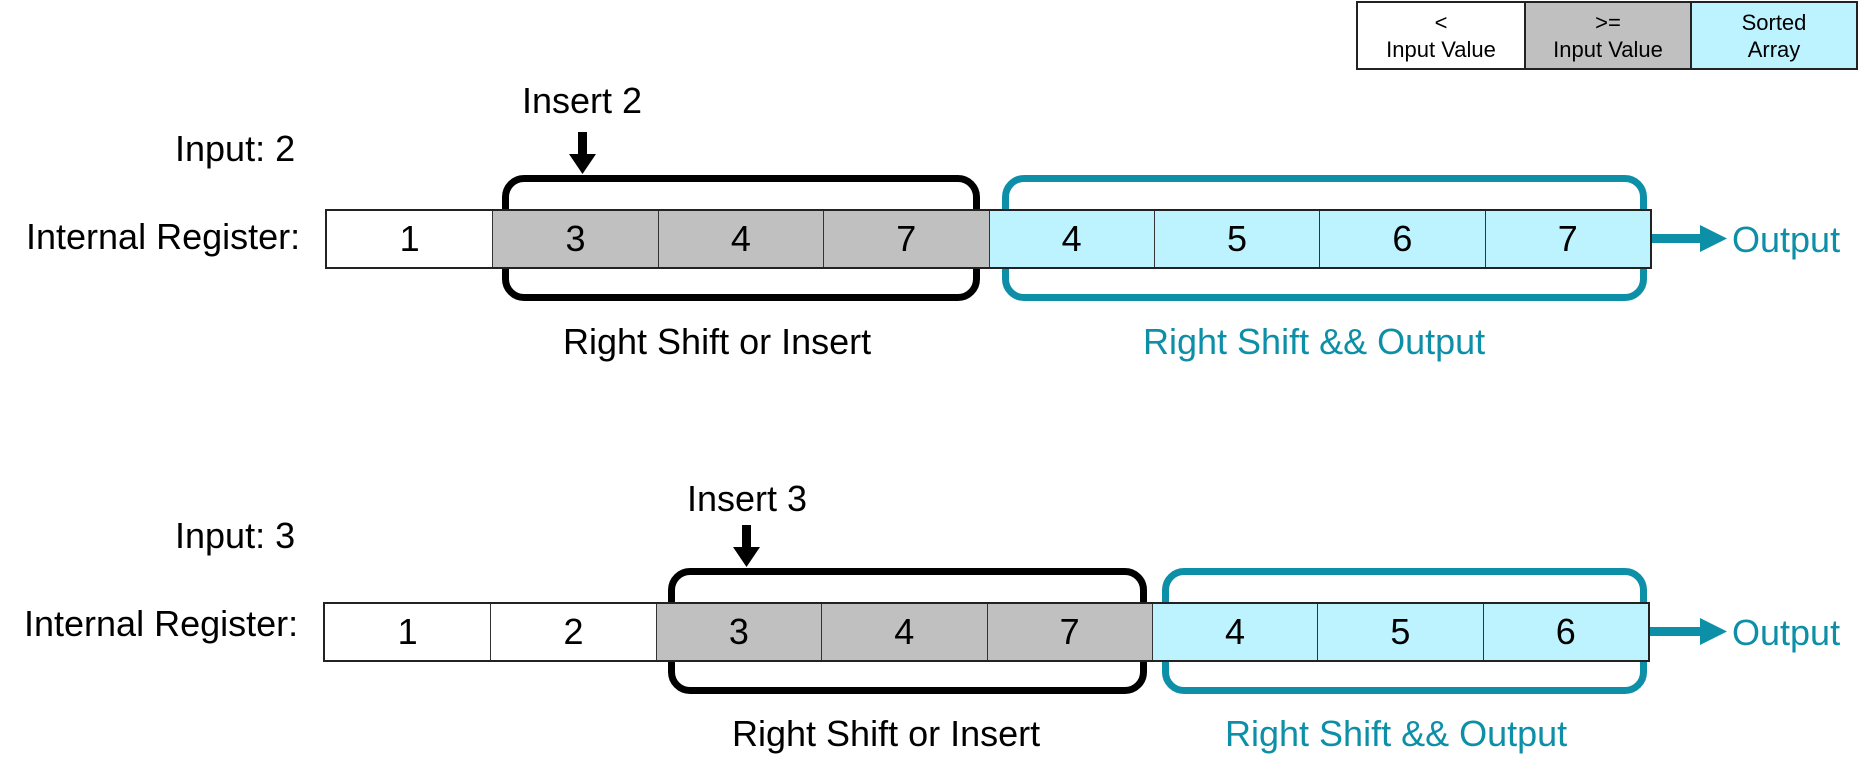 This screenshot has height=779, width=1864. I want to click on insert-arrow-step1, so click(582, 153).